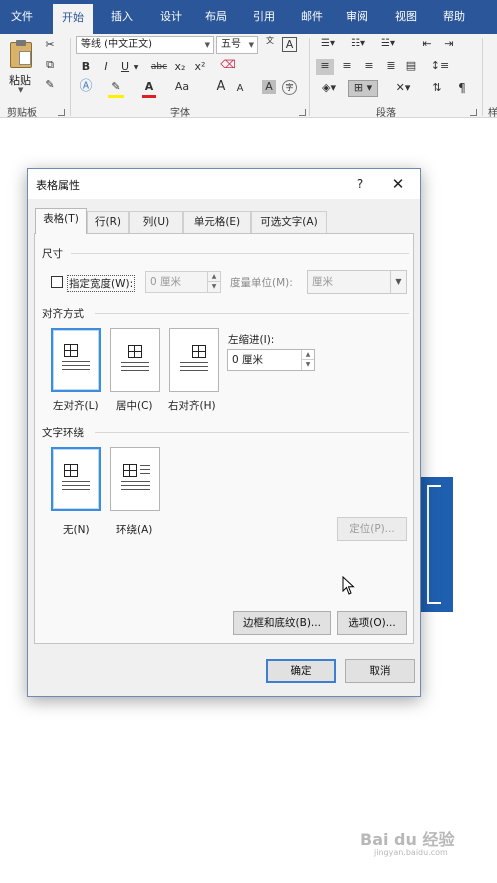 This screenshot has height=883, width=497. What do you see at coordinates (391, 66) in the screenshot?
I see `justify-icon: ≣` at bounding box center [391, 66].